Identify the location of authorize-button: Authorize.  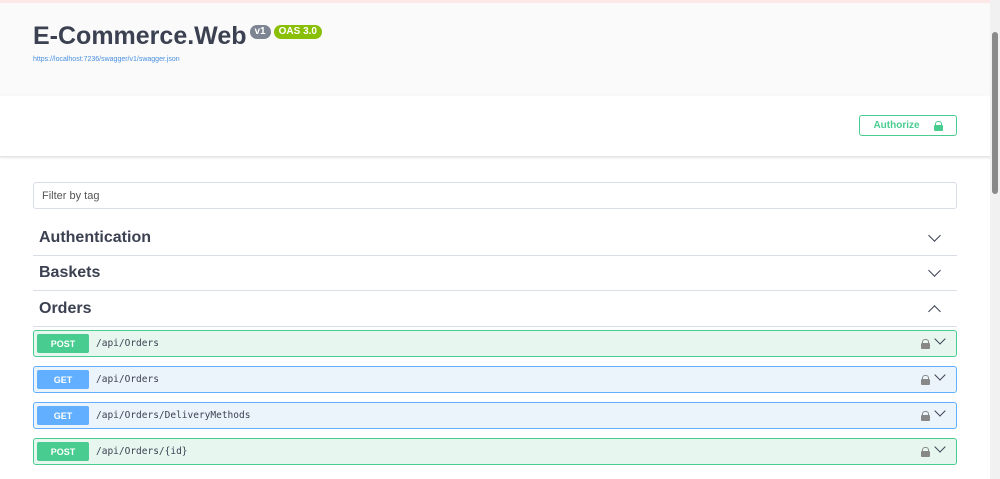
(908, 125).